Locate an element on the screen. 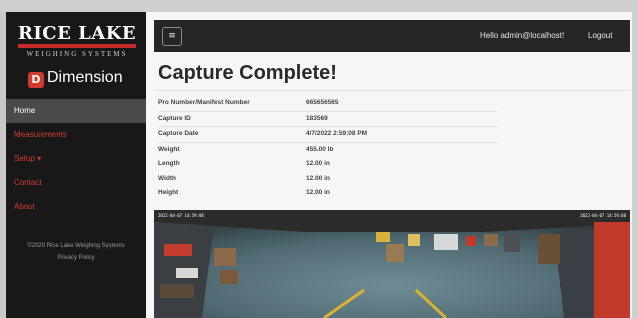 The image size is (638, 318). detail-row: Height 12.00 in is located at coordinates (328, 193).